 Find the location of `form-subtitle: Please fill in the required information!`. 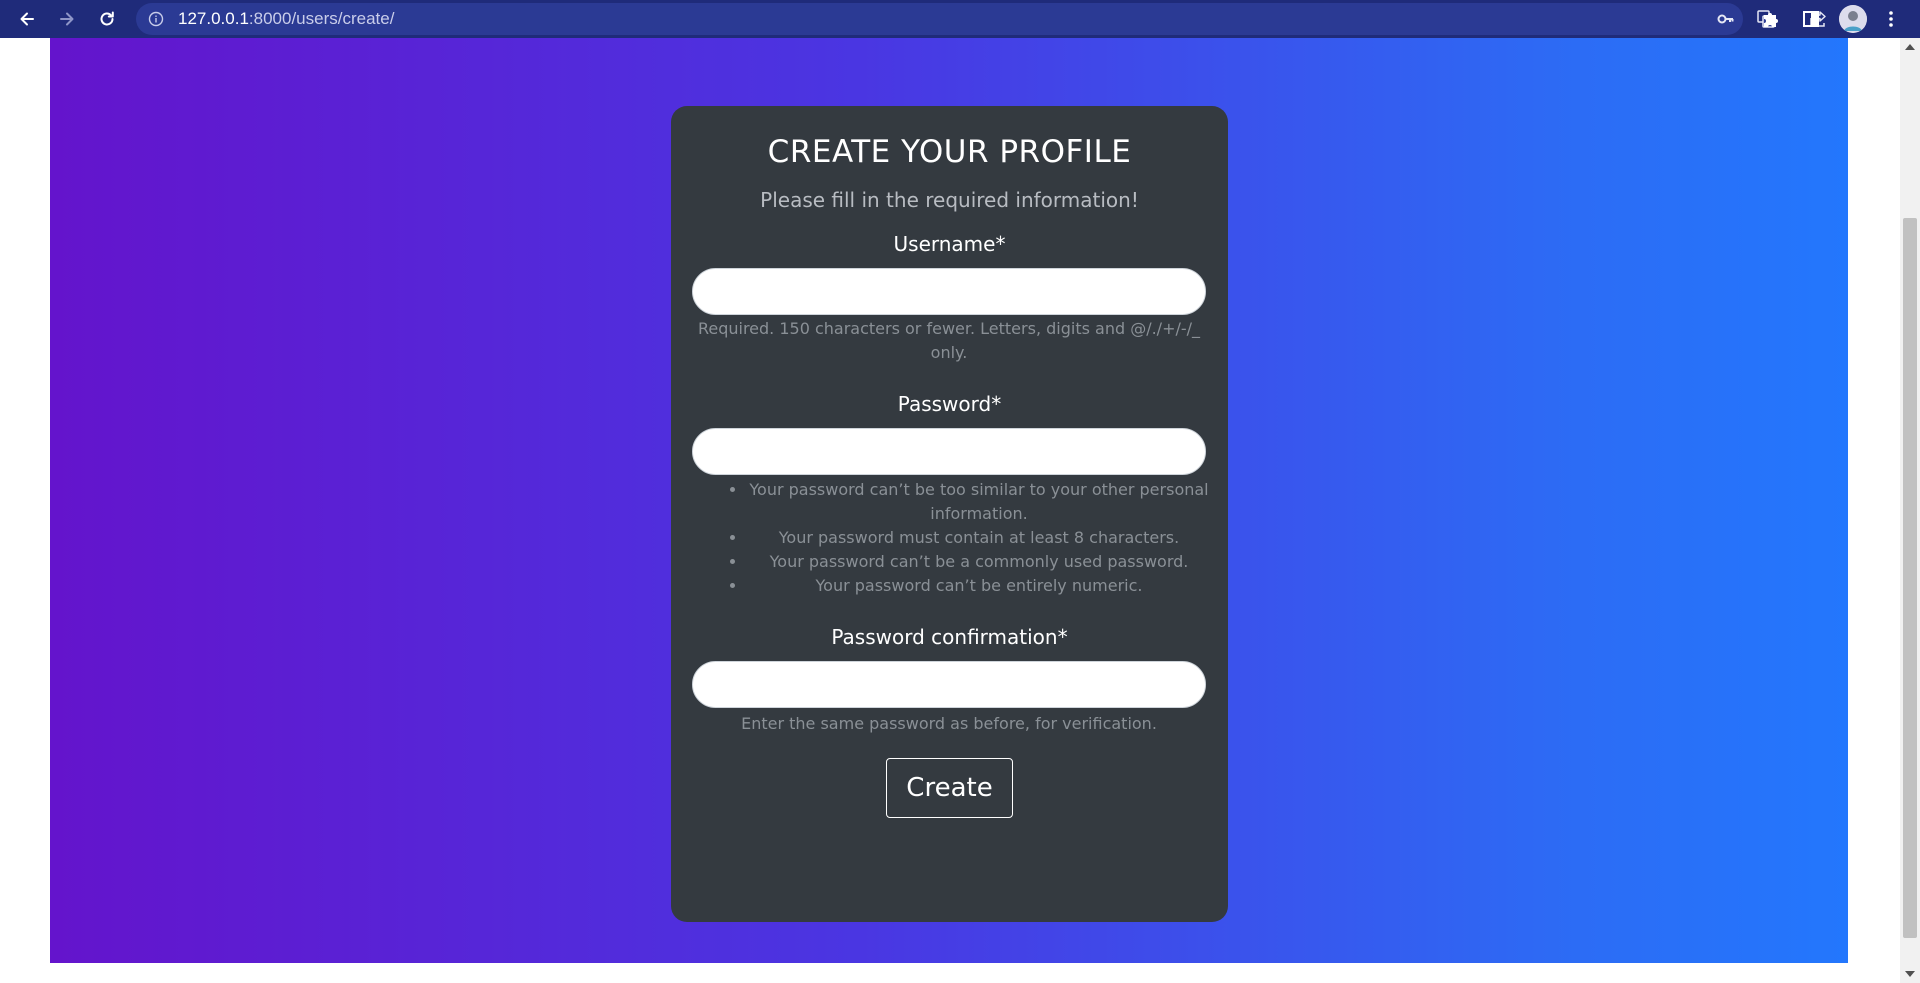

form-subtitle: Please fill in the required information! is located at coordinates (949, 200).